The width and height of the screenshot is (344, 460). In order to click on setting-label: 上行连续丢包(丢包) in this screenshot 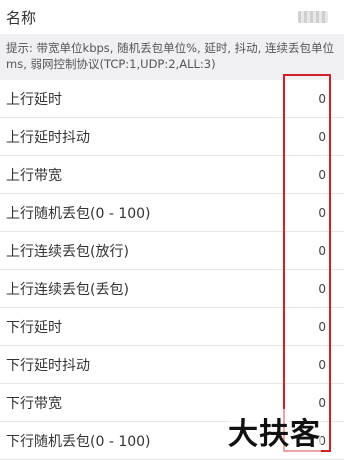, I will do `click(67, 289)`.